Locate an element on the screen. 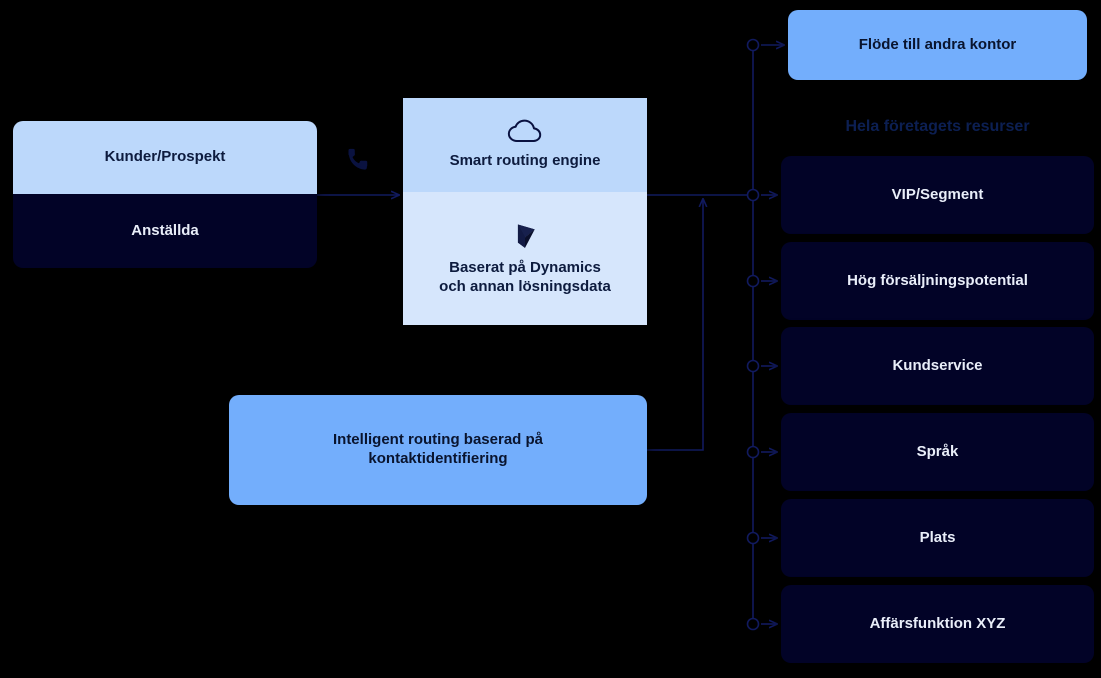 This screenshot has height=678, width=1101. node-employees: Anställda is located at coordinates (165, 231).